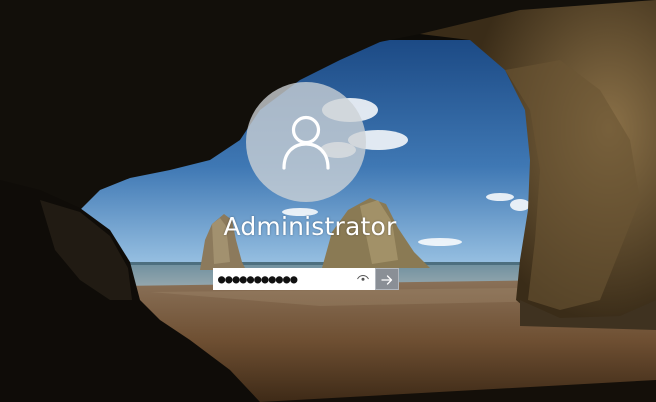 Image resolution: width=656 pixels, height=402 pixels. I want to click on password-box, so click(306, 279).